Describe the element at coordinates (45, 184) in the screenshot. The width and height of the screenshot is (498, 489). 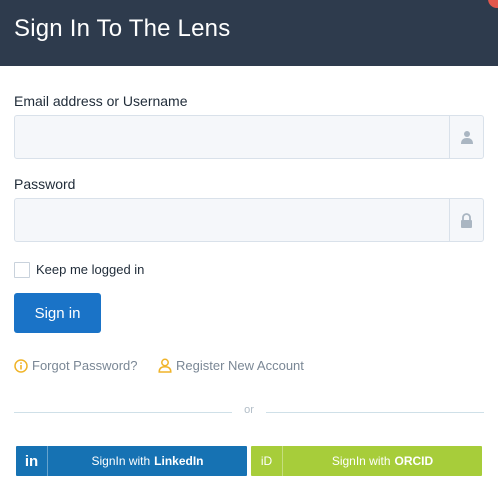
I see `password-label: Password` at that location.